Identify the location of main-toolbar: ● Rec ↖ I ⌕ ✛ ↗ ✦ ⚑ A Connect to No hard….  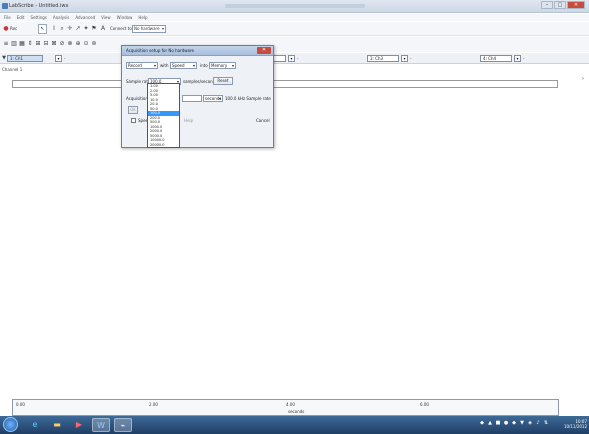
(294, 29).